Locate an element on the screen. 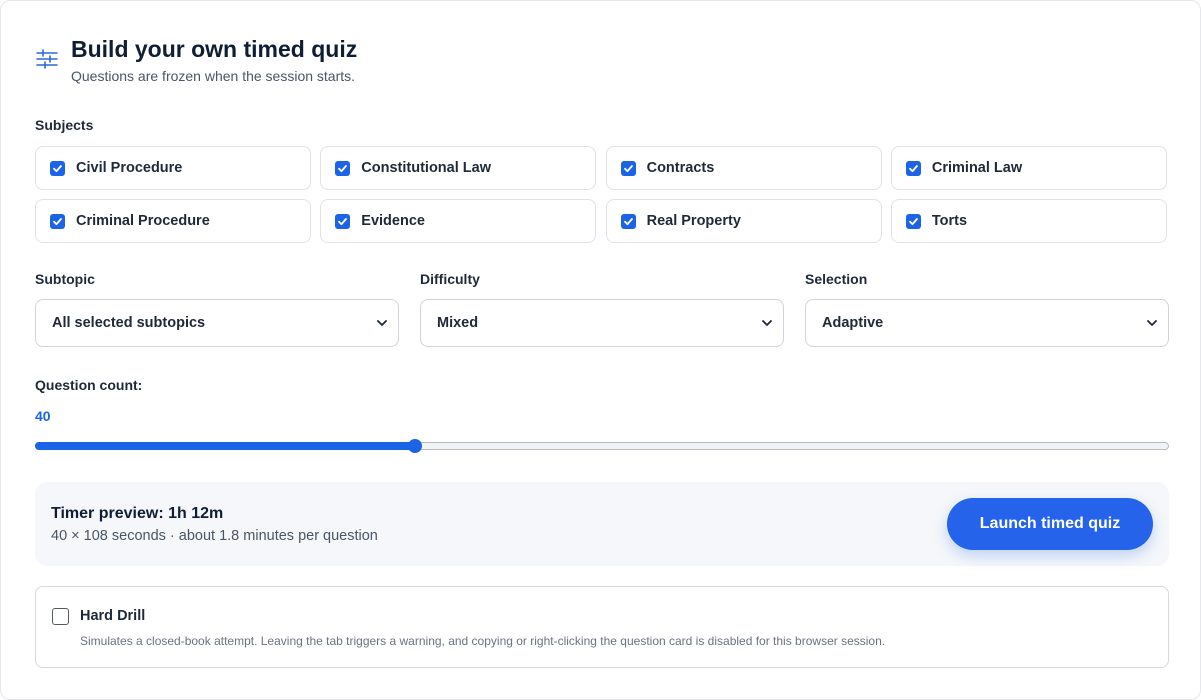 The width and height of the screenshot is (1201, 700). subject-option-real-property: Real Property is located at coordinates (743, 221).